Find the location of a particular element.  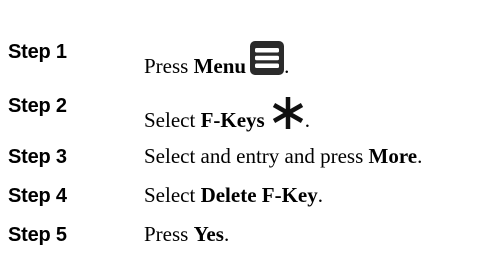

step-1-text: Press Menu. is located at coordinates (216, 59).